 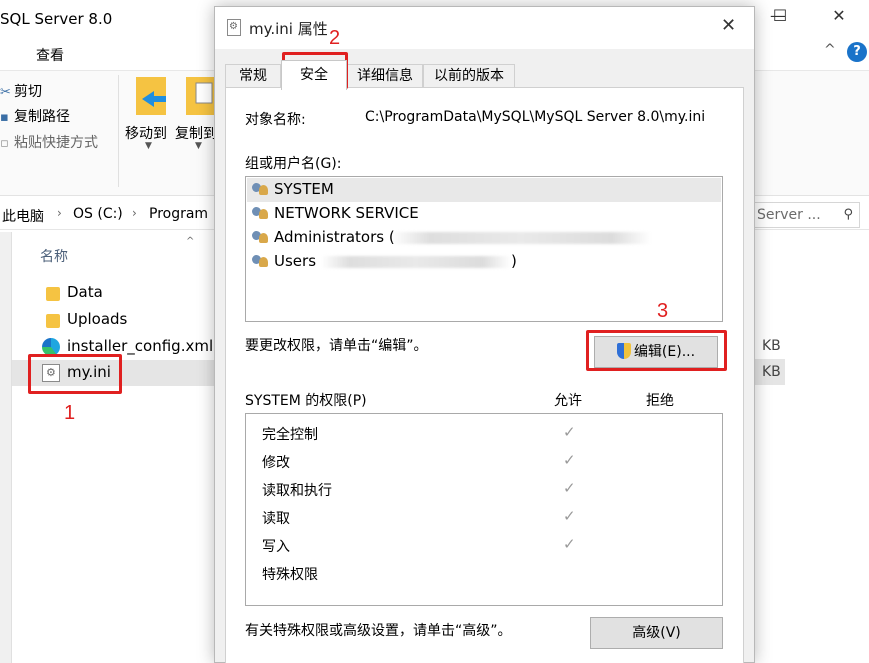 What do you see at coordinates (146, 133) in the screenshot?
I see `move-to-label: 移动到` at bounding box center [146, 133].